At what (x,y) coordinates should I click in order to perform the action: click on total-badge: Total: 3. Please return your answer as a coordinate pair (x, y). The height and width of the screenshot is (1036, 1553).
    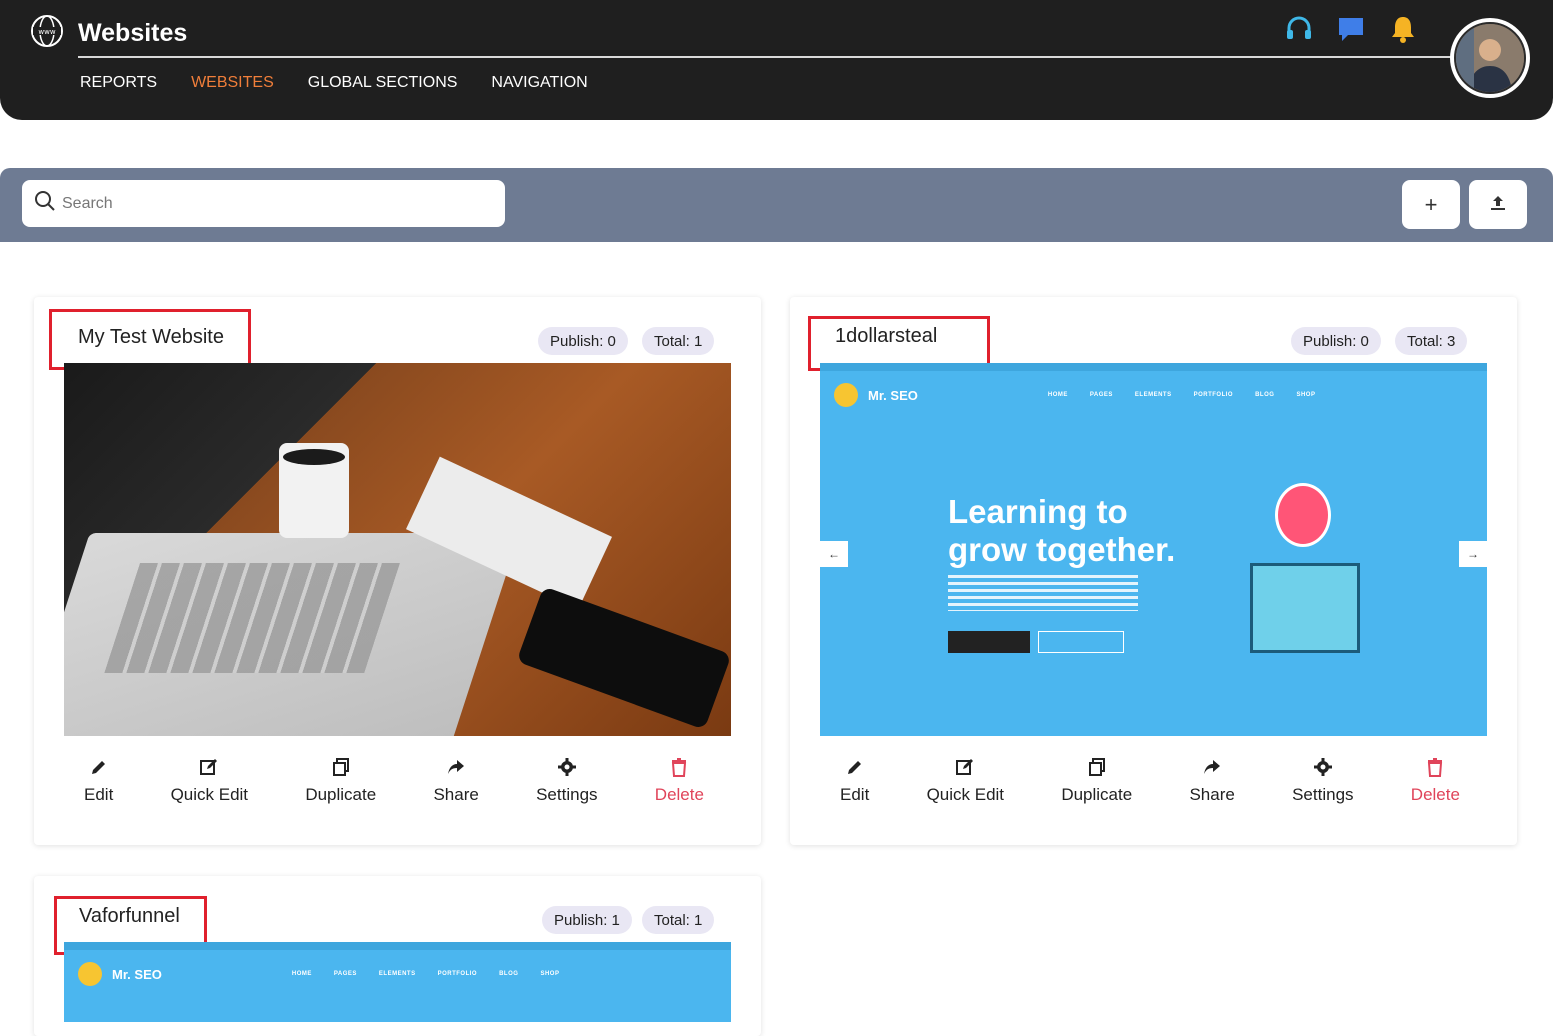
    Looking at the image, I should click on (1431, 341).